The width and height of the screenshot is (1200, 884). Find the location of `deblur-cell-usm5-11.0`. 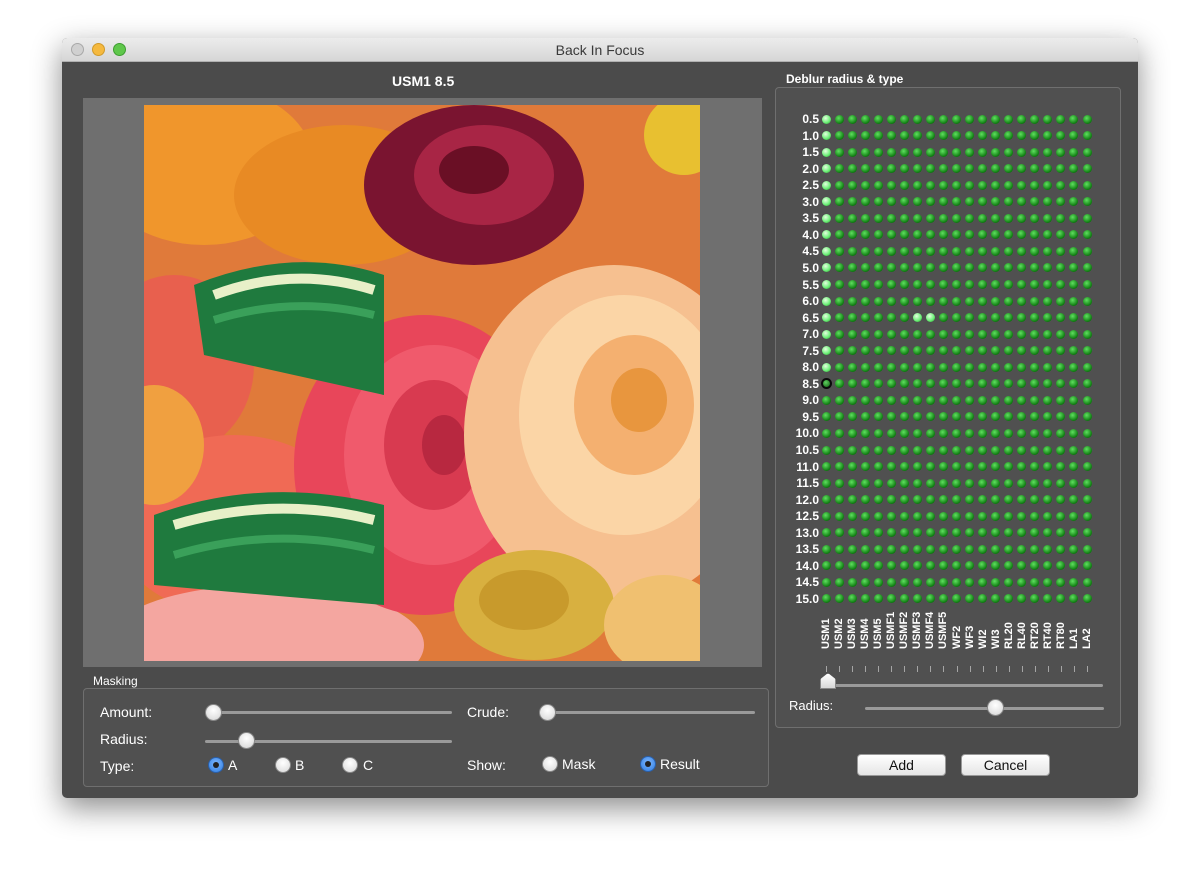

deblur-cell-usm5-11.0 is located at coordinates (878, 467).